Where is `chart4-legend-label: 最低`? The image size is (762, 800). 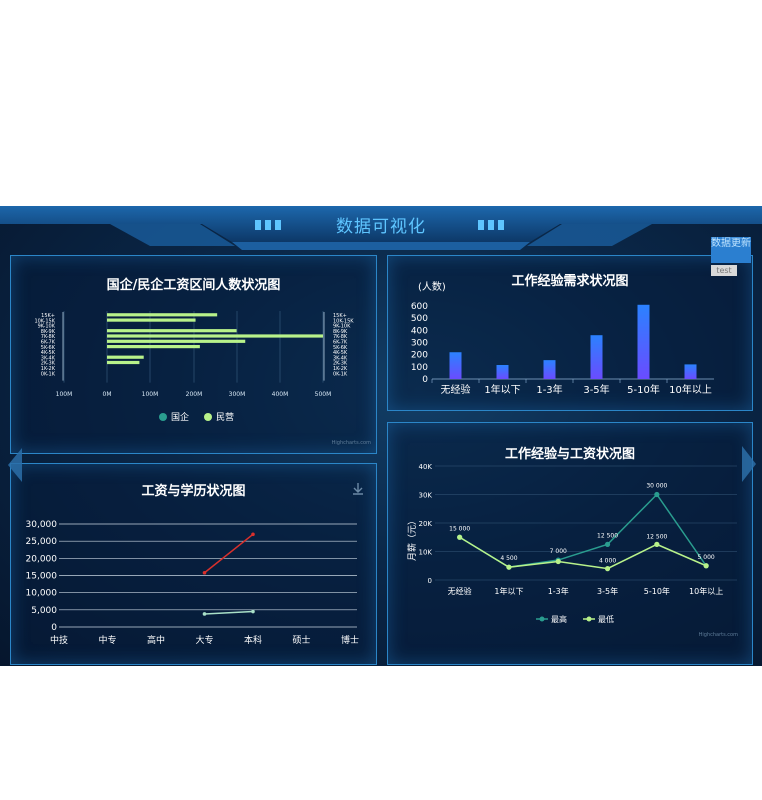
chart4-legend-label: 最低 is located at coordinates (606, 619).